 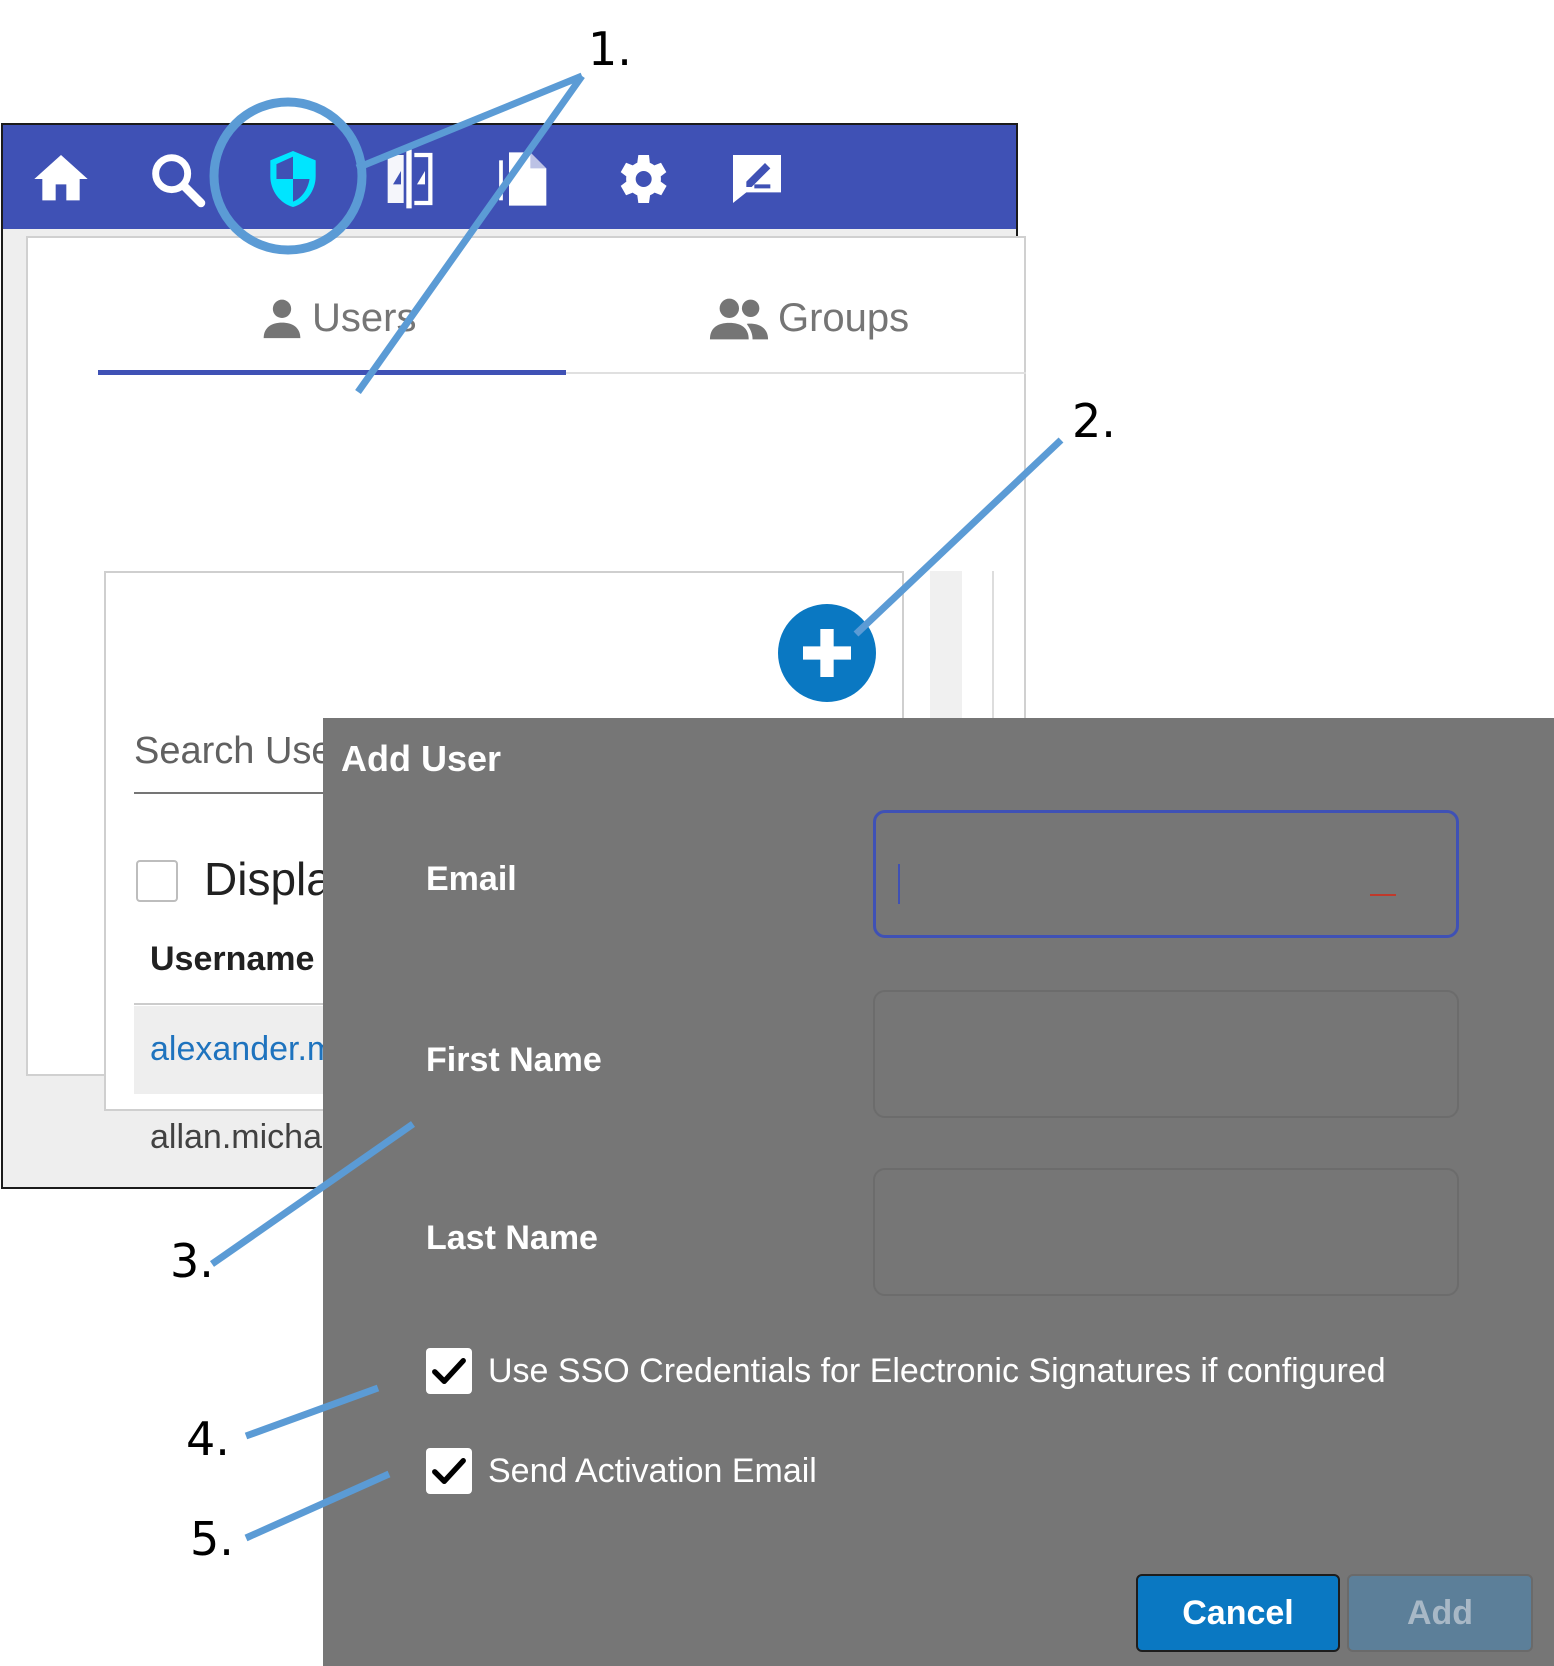 What do you see at coordinates (1166, 874) in the screenshot?
I see `email-field` at bounding box center [1166, 874].